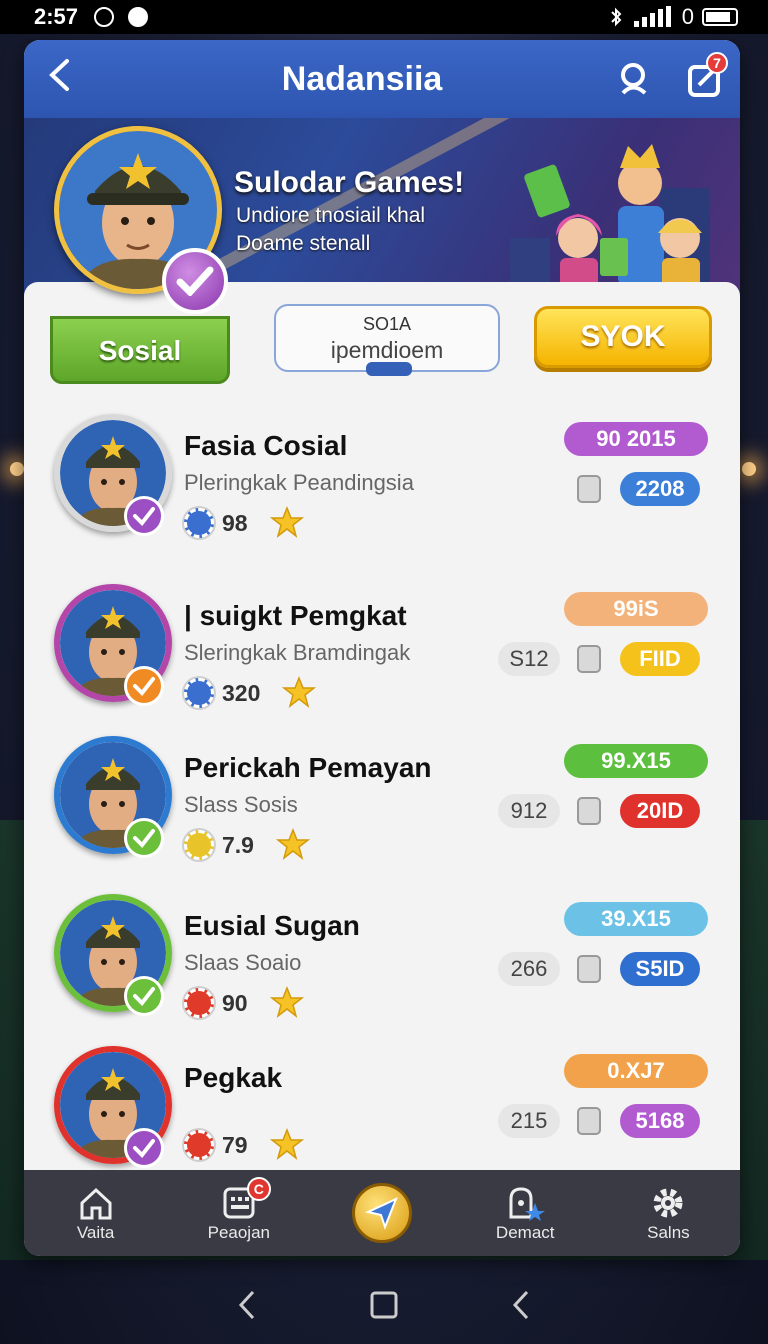  Describe the element at coordinates (272, 925) in the screenshot. I see `player-name: Eusial Sugan` at that location.